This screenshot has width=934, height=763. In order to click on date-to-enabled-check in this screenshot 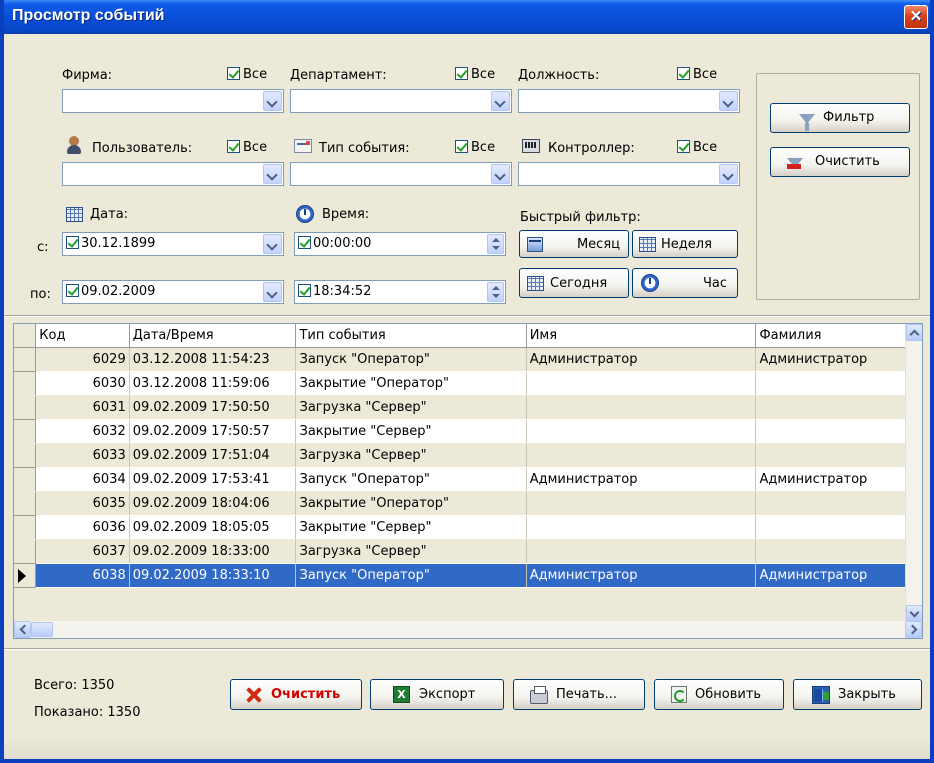, I will do `click(72, 290)`.